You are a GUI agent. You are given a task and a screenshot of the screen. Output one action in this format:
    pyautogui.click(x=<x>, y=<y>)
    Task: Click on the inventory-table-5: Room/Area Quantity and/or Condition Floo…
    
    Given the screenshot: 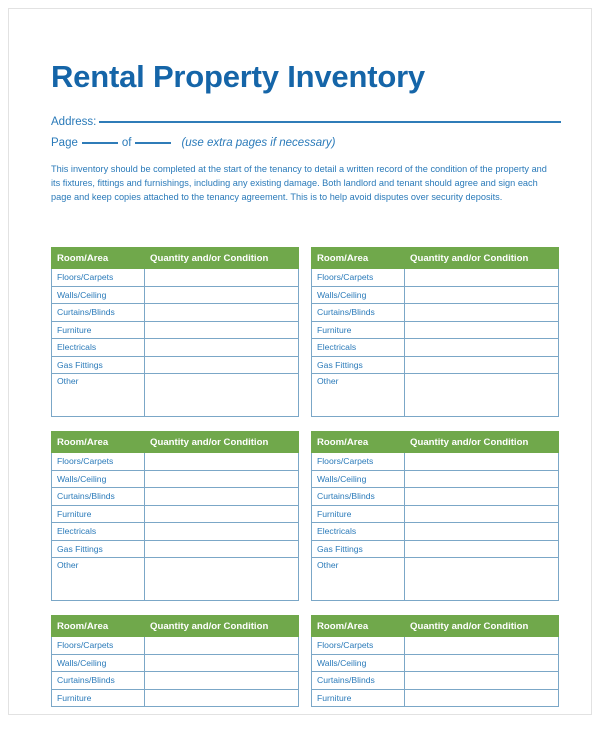 What is the action you would take?
    pyautogui.click(x=175, y=661)
    